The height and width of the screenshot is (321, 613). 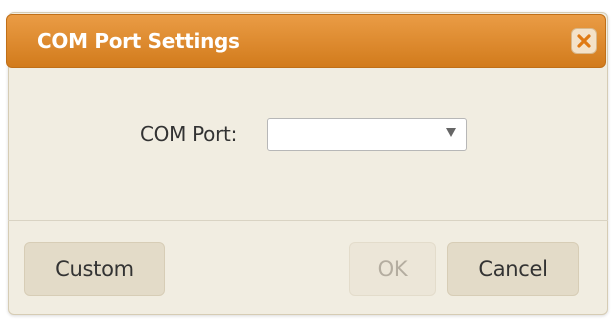 I want to click on com-port-label: COM Port:, so click(x=189, y=134).